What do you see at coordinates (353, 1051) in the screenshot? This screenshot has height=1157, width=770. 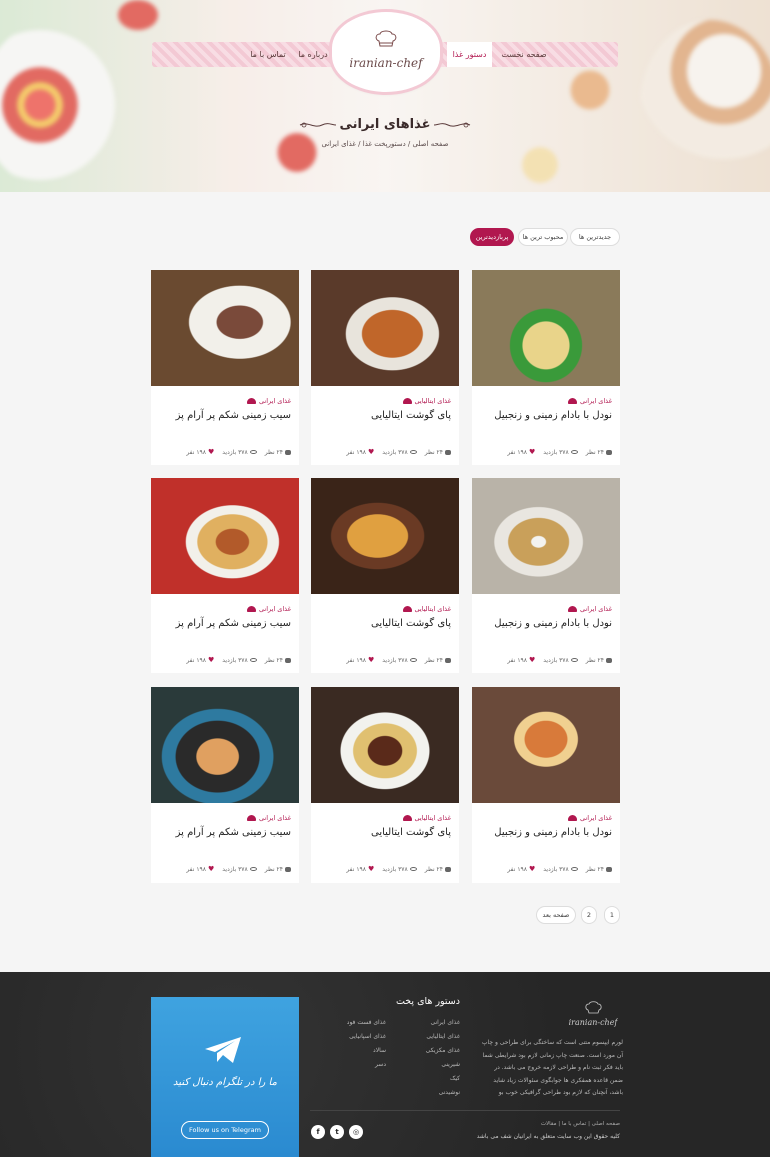 I see `footer-link: سالاد` at bounding box center [353, 1051].